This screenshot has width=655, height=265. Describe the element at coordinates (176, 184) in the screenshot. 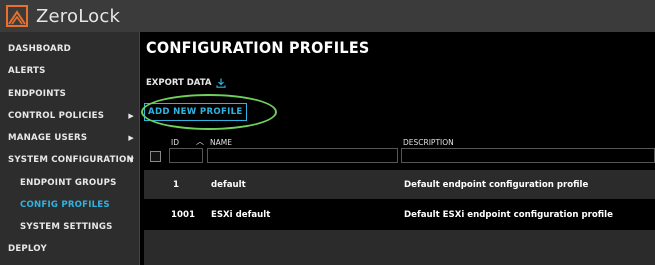

I see `cell-id: 1` at that location.